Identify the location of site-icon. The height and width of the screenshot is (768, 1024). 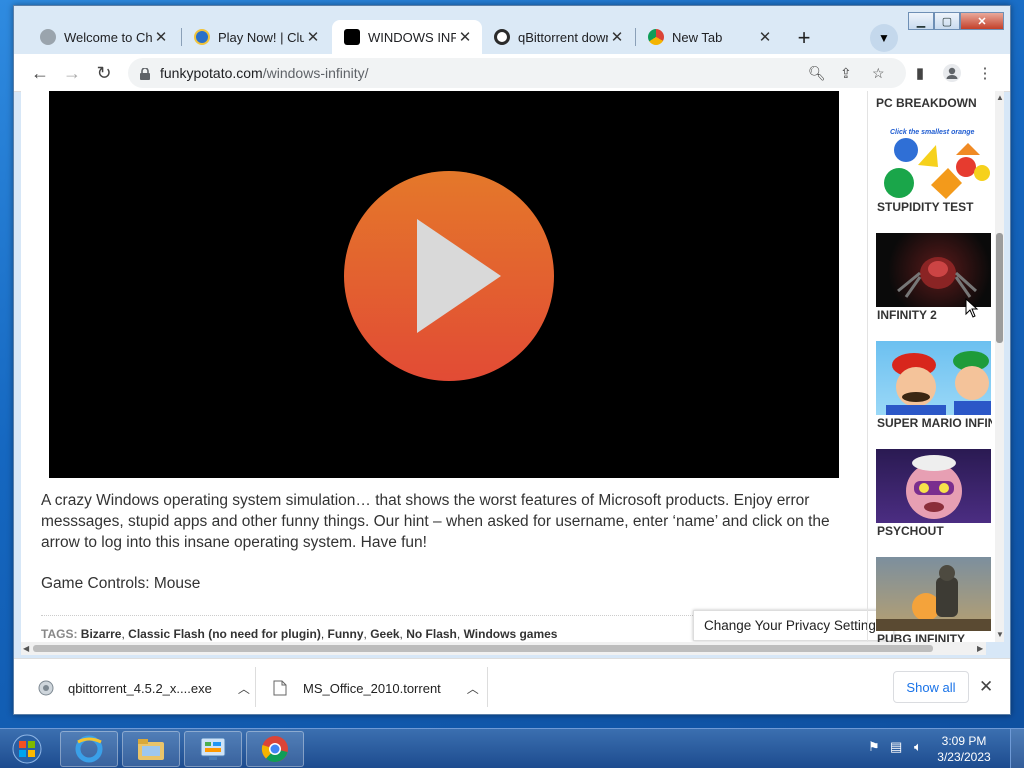
(352, 37).